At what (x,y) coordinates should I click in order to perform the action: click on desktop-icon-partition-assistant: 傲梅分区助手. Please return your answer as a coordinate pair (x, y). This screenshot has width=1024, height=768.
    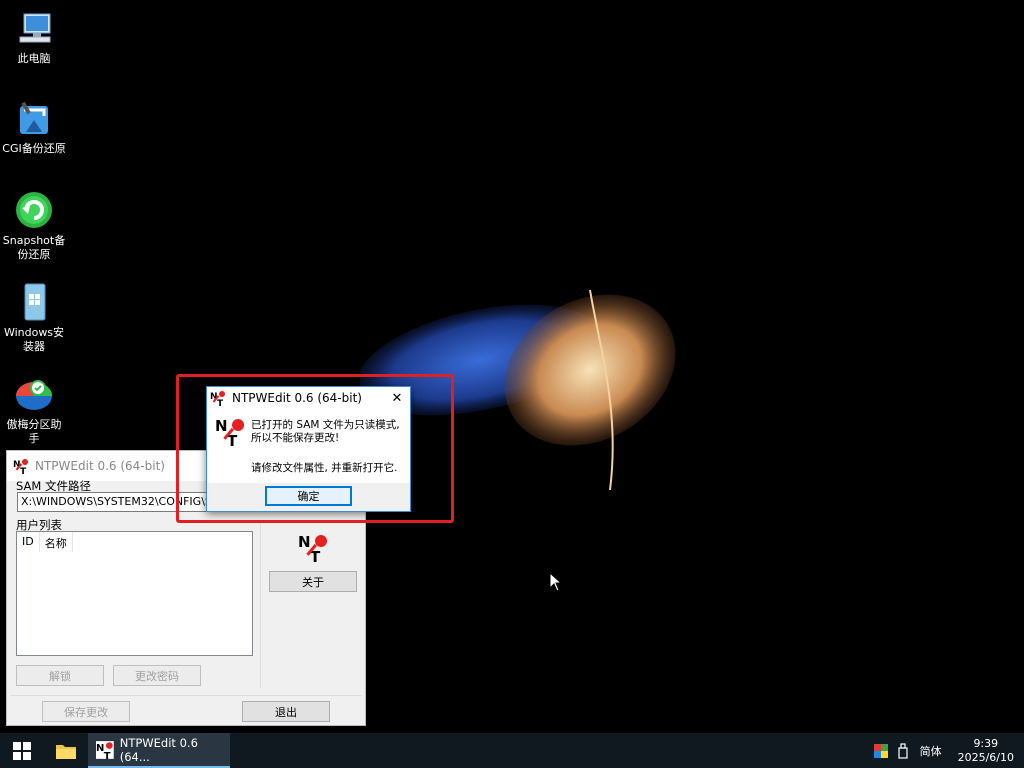
    Looking at the image, I should click on (34, 410).